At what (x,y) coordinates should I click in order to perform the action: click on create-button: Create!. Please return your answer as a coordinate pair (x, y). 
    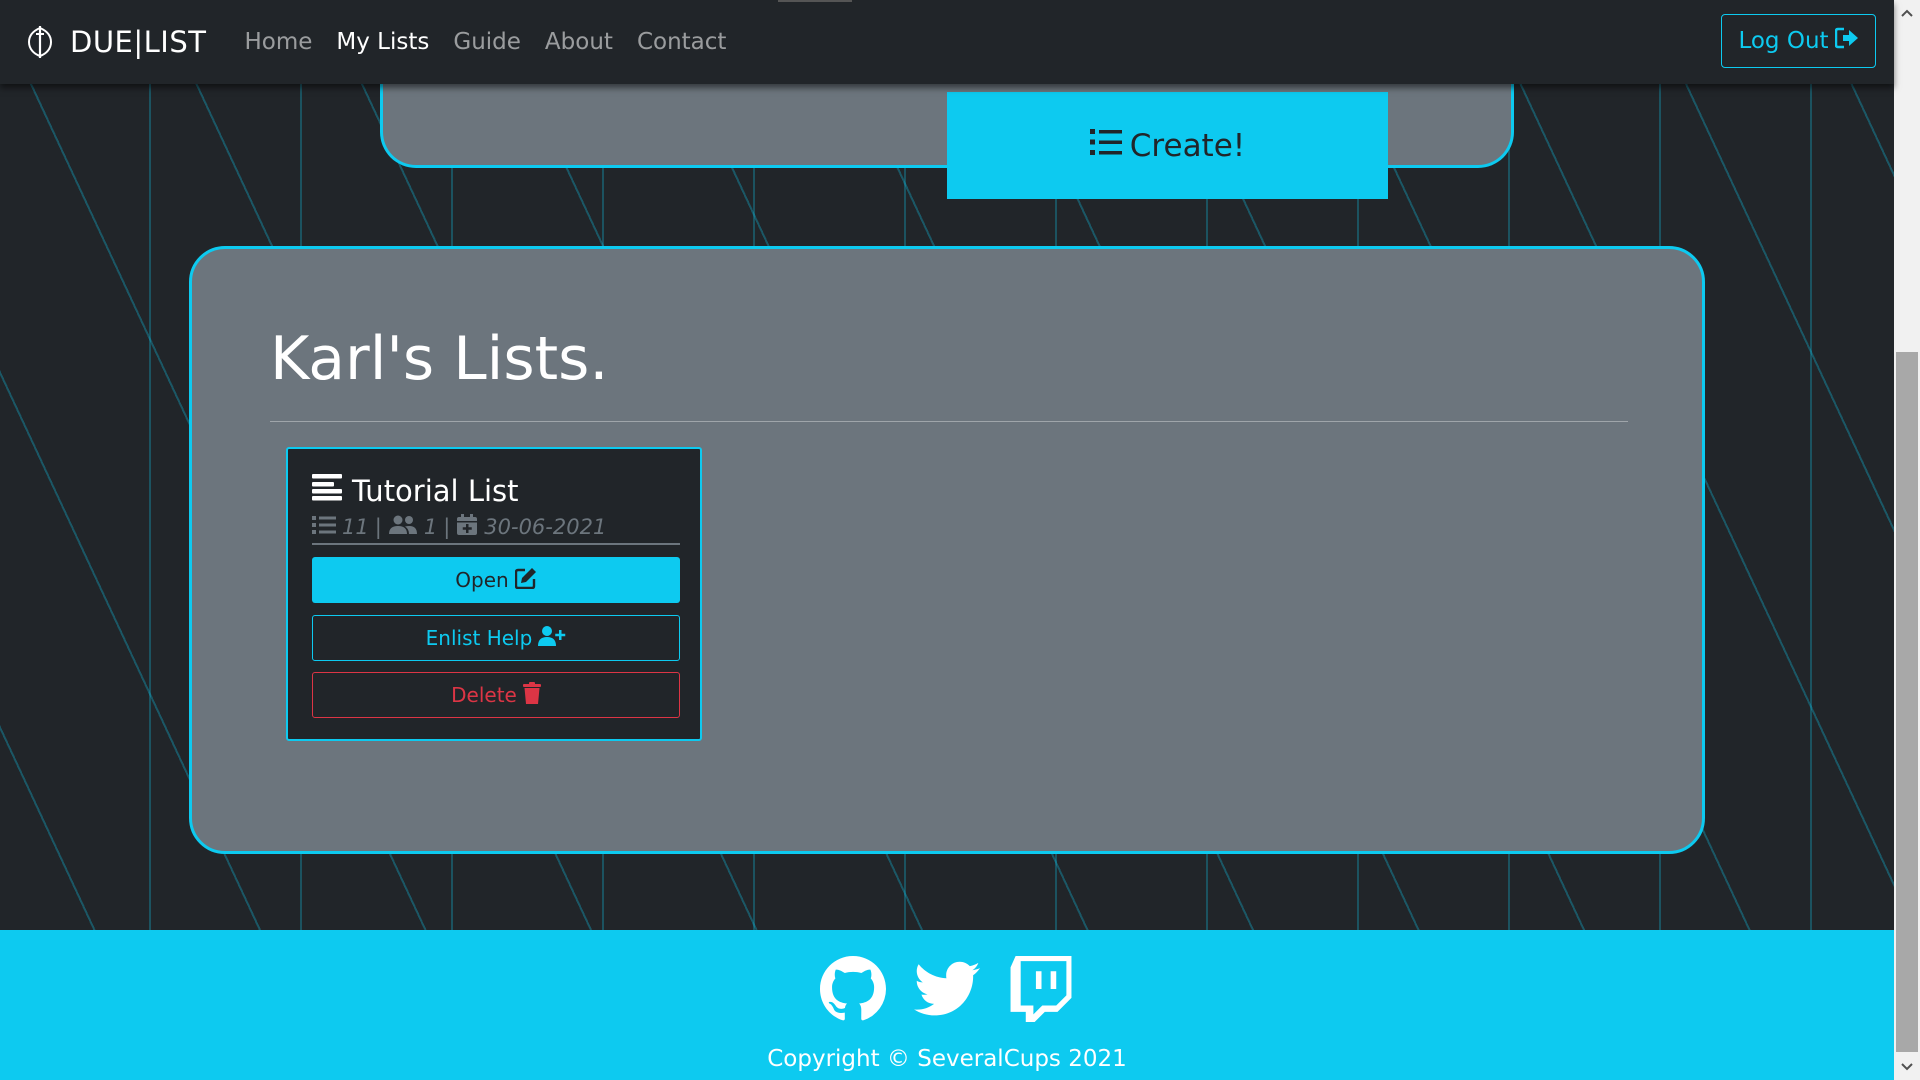
    Looking at the image, I should click on (1167, 145).